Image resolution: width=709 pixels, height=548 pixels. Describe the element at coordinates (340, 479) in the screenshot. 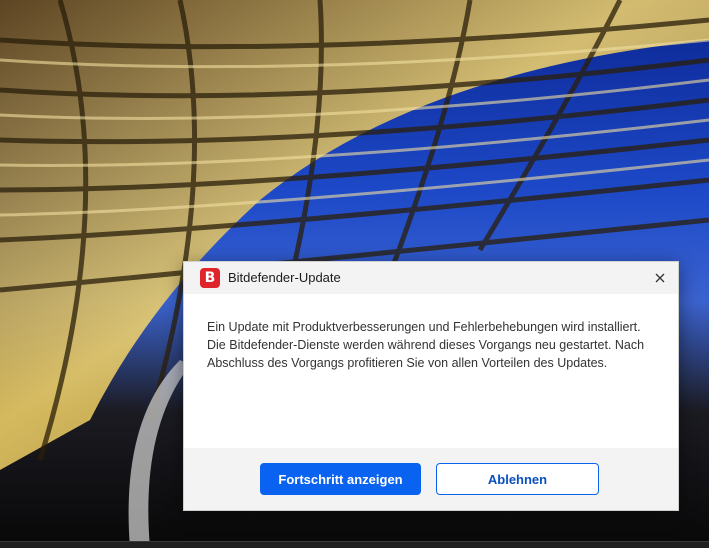

I see `show-progress-button: Fortschritt anzeigen` at that location.